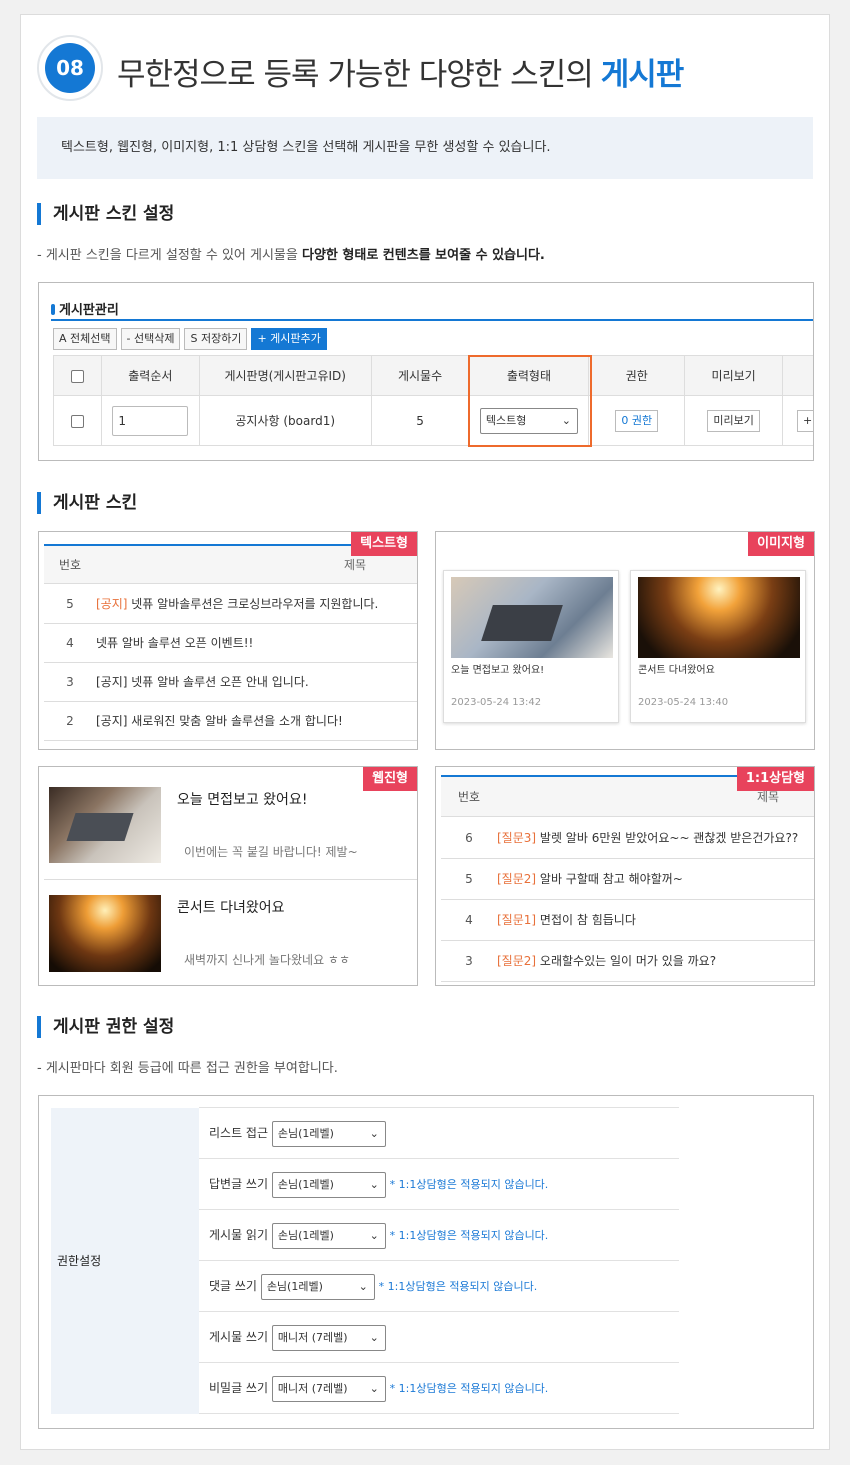 The height and width of the screenshot is (1465, 850). Describe the element at coordinates (77, 376) in the screenshot. I see `select-all-checkbox` at that location.